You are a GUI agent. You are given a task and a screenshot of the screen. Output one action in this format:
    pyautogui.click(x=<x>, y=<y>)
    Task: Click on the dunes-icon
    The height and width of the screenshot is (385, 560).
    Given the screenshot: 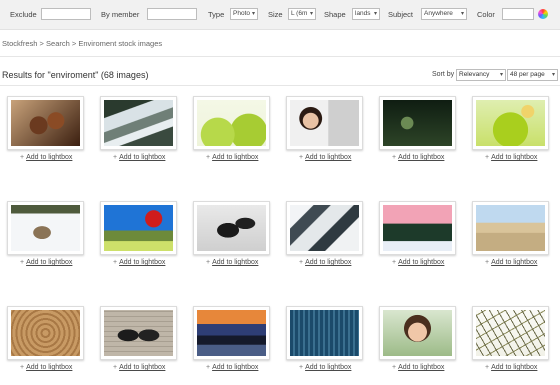 What is the action you would take?
    pyautogui.click(x=510, y=228)
    